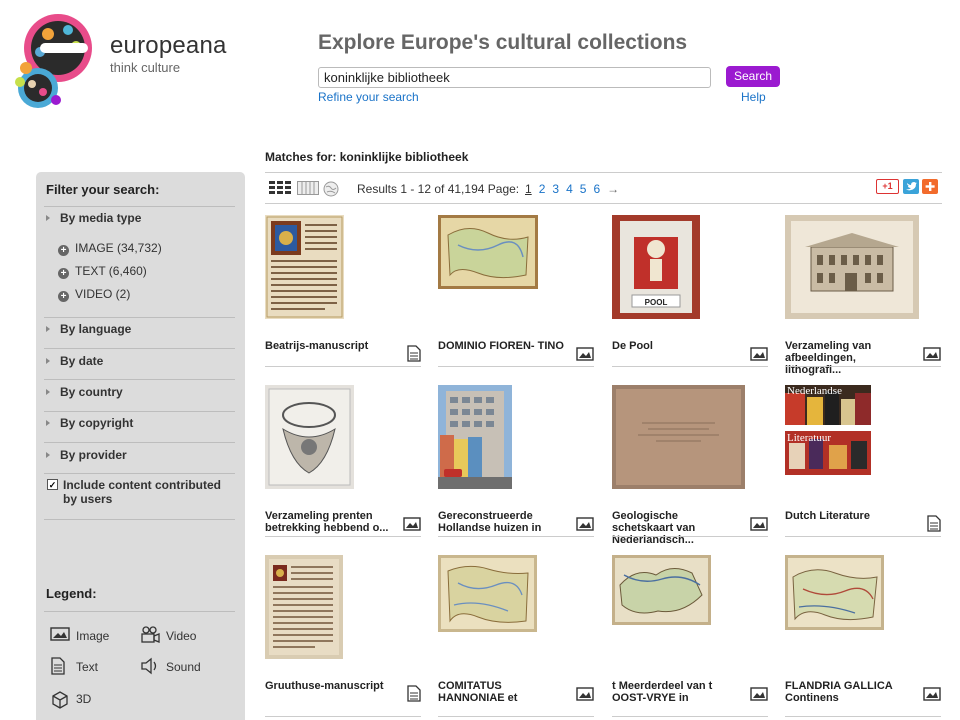 The width and height of the screenshot is (960, 720). What do you see at coordinates (753, 97) in the screenshot?
I see `help-link: Help` at bounding box center [753, 97].